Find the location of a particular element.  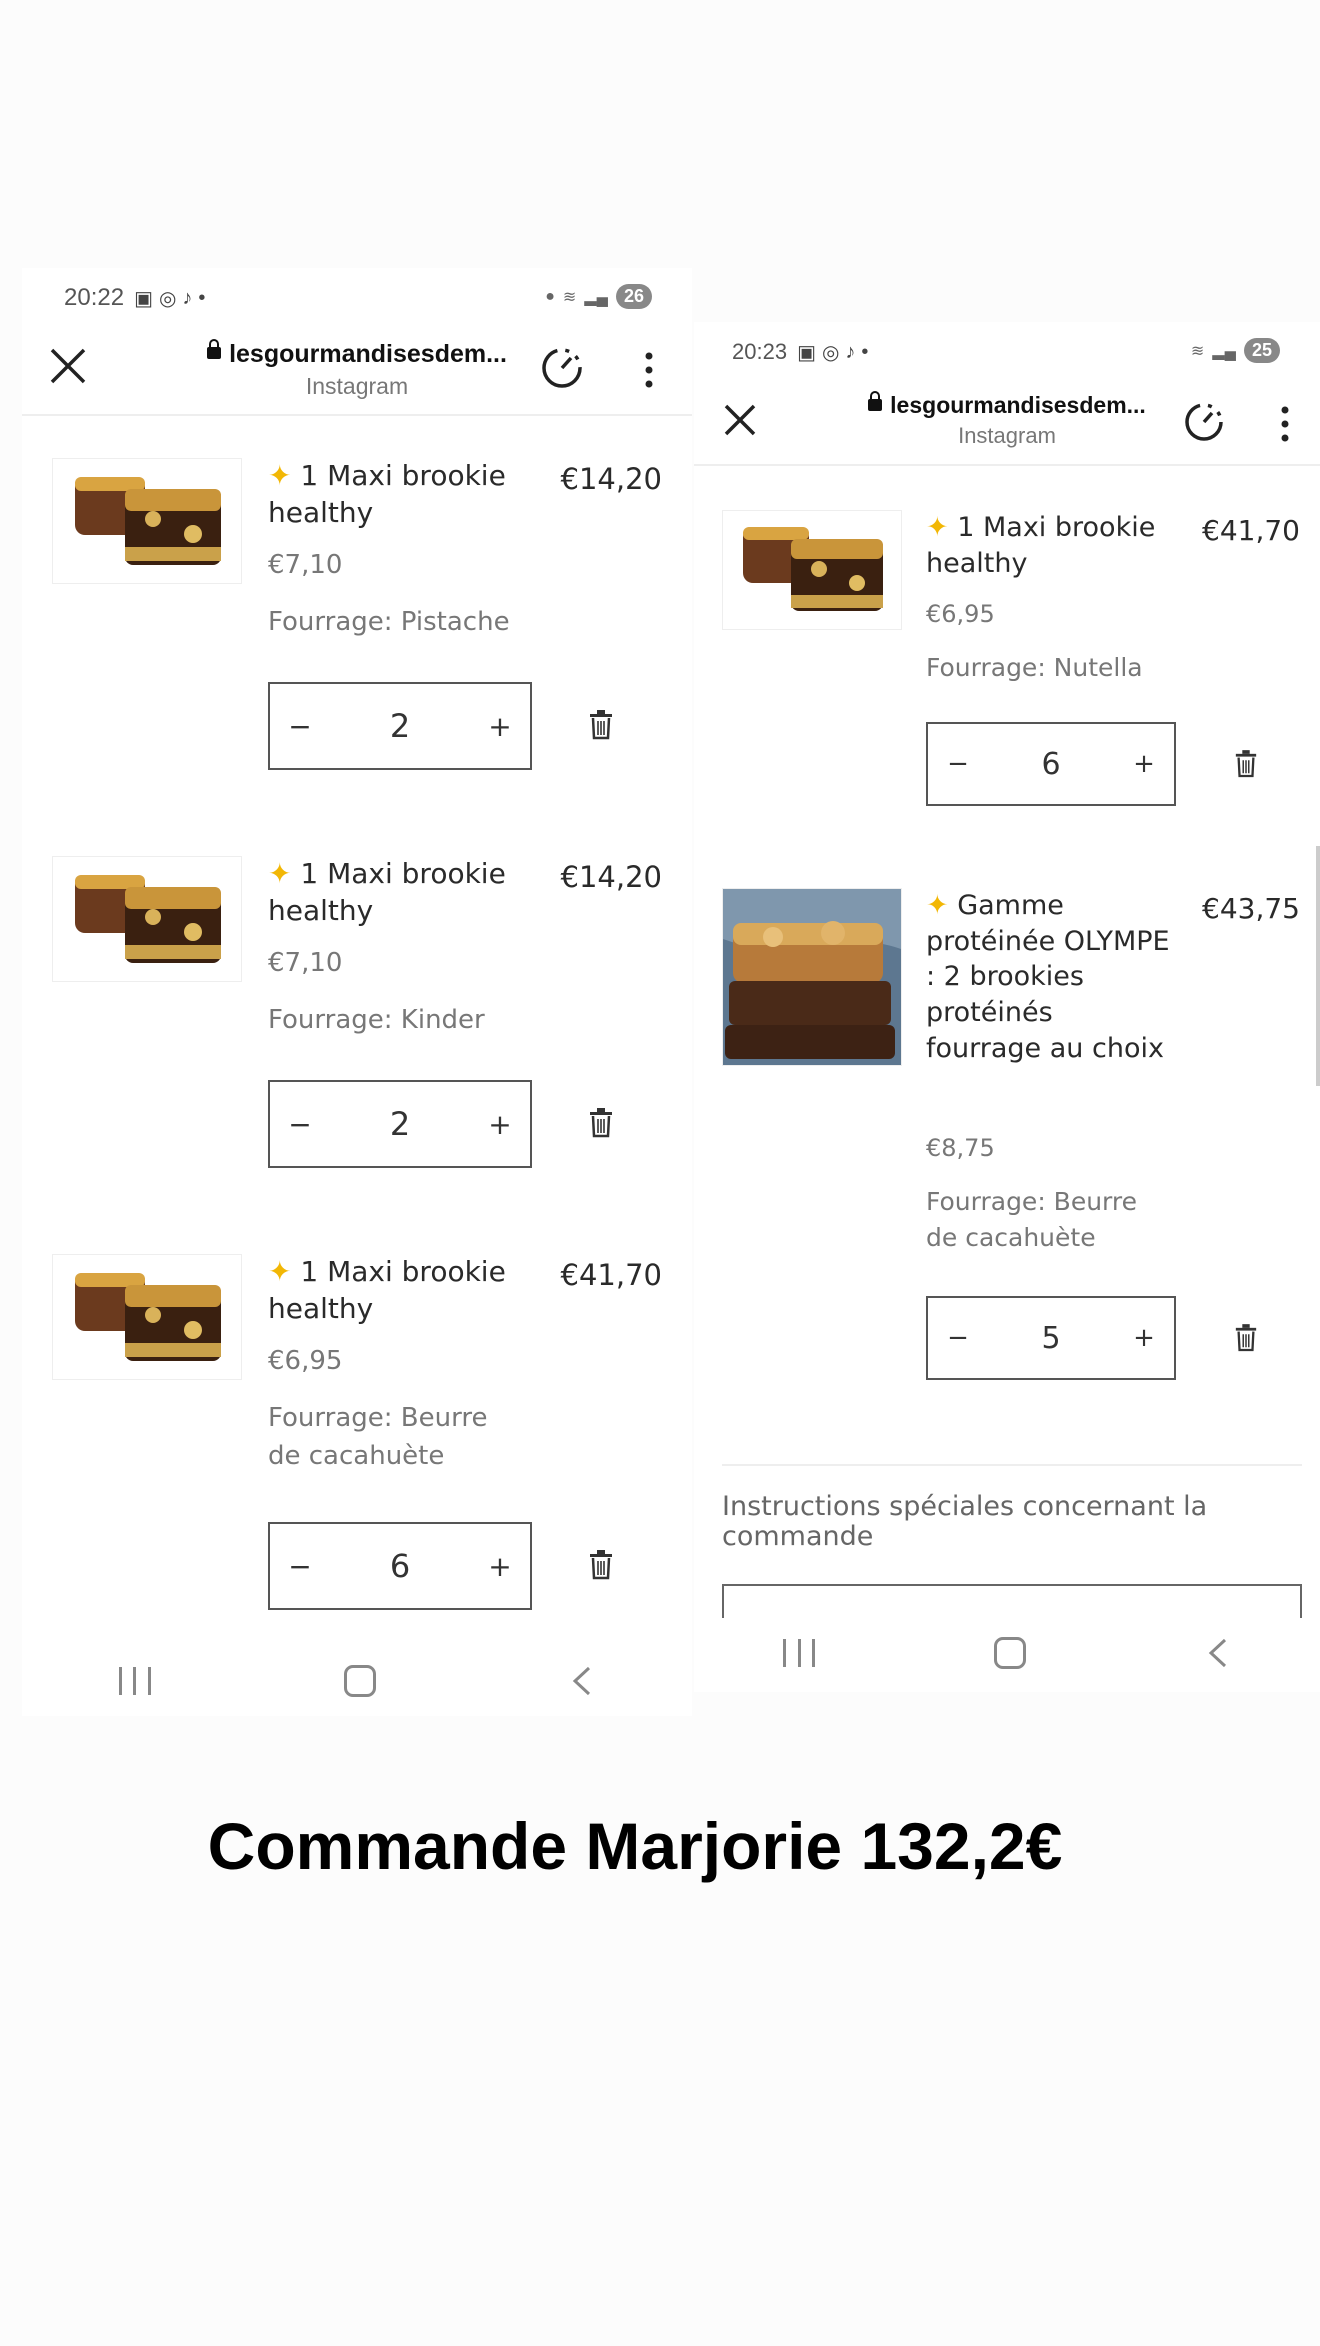

section-divider is located at coordinates (1012, 1465).